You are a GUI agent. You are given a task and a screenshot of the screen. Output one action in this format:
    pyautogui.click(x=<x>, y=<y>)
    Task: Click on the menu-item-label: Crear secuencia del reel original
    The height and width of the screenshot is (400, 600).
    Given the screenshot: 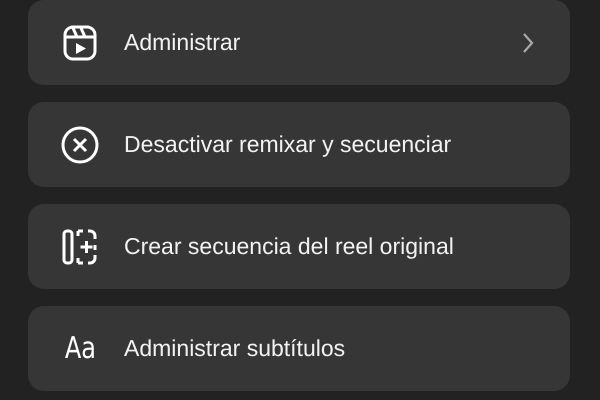 What is the action you would take?
    pyautogui.click(x=289, y=246)
    